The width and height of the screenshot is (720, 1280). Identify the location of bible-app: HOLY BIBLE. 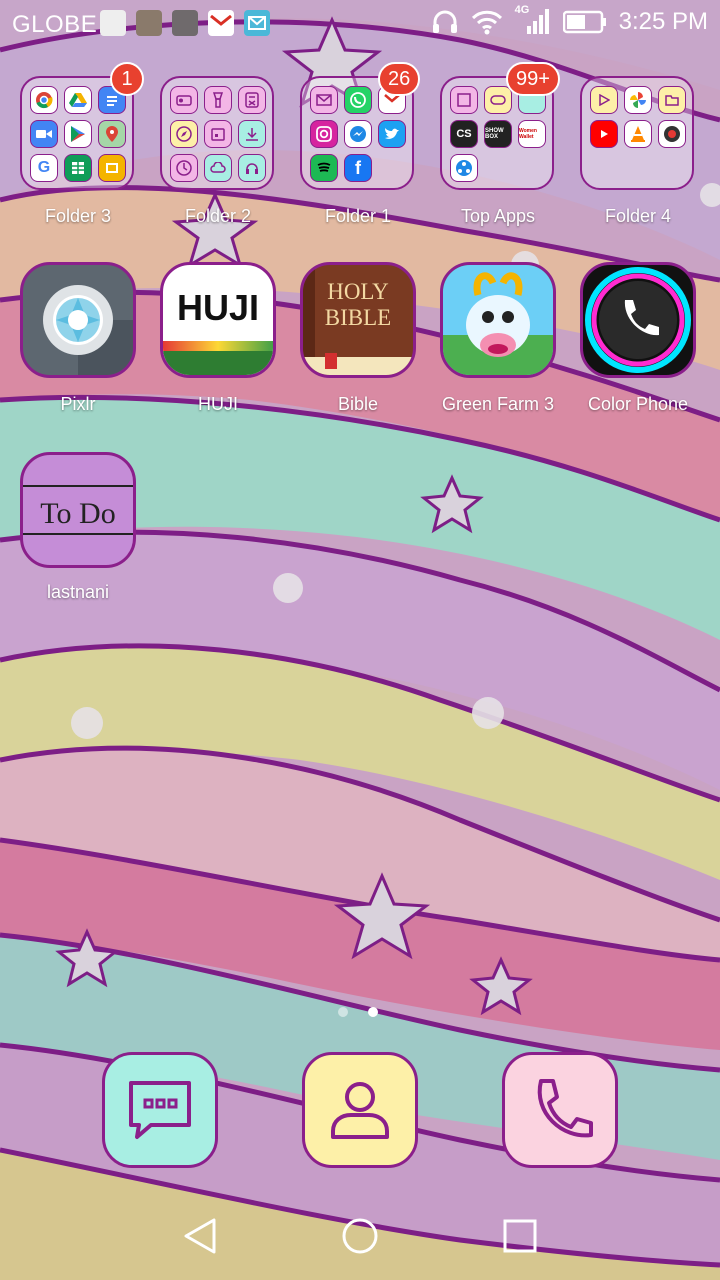
(358, 320).